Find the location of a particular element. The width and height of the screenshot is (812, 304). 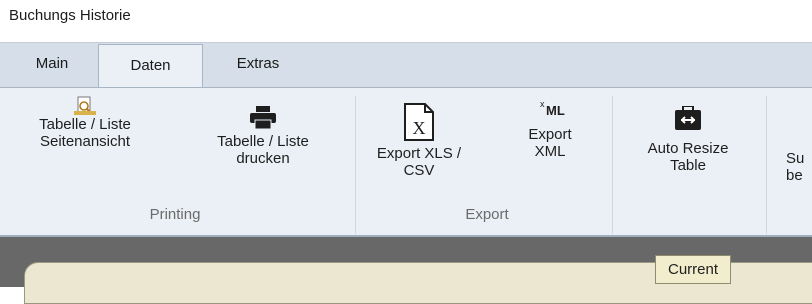

table-preview-label-2: Seitenansicht is located at coordinates (85, 141).